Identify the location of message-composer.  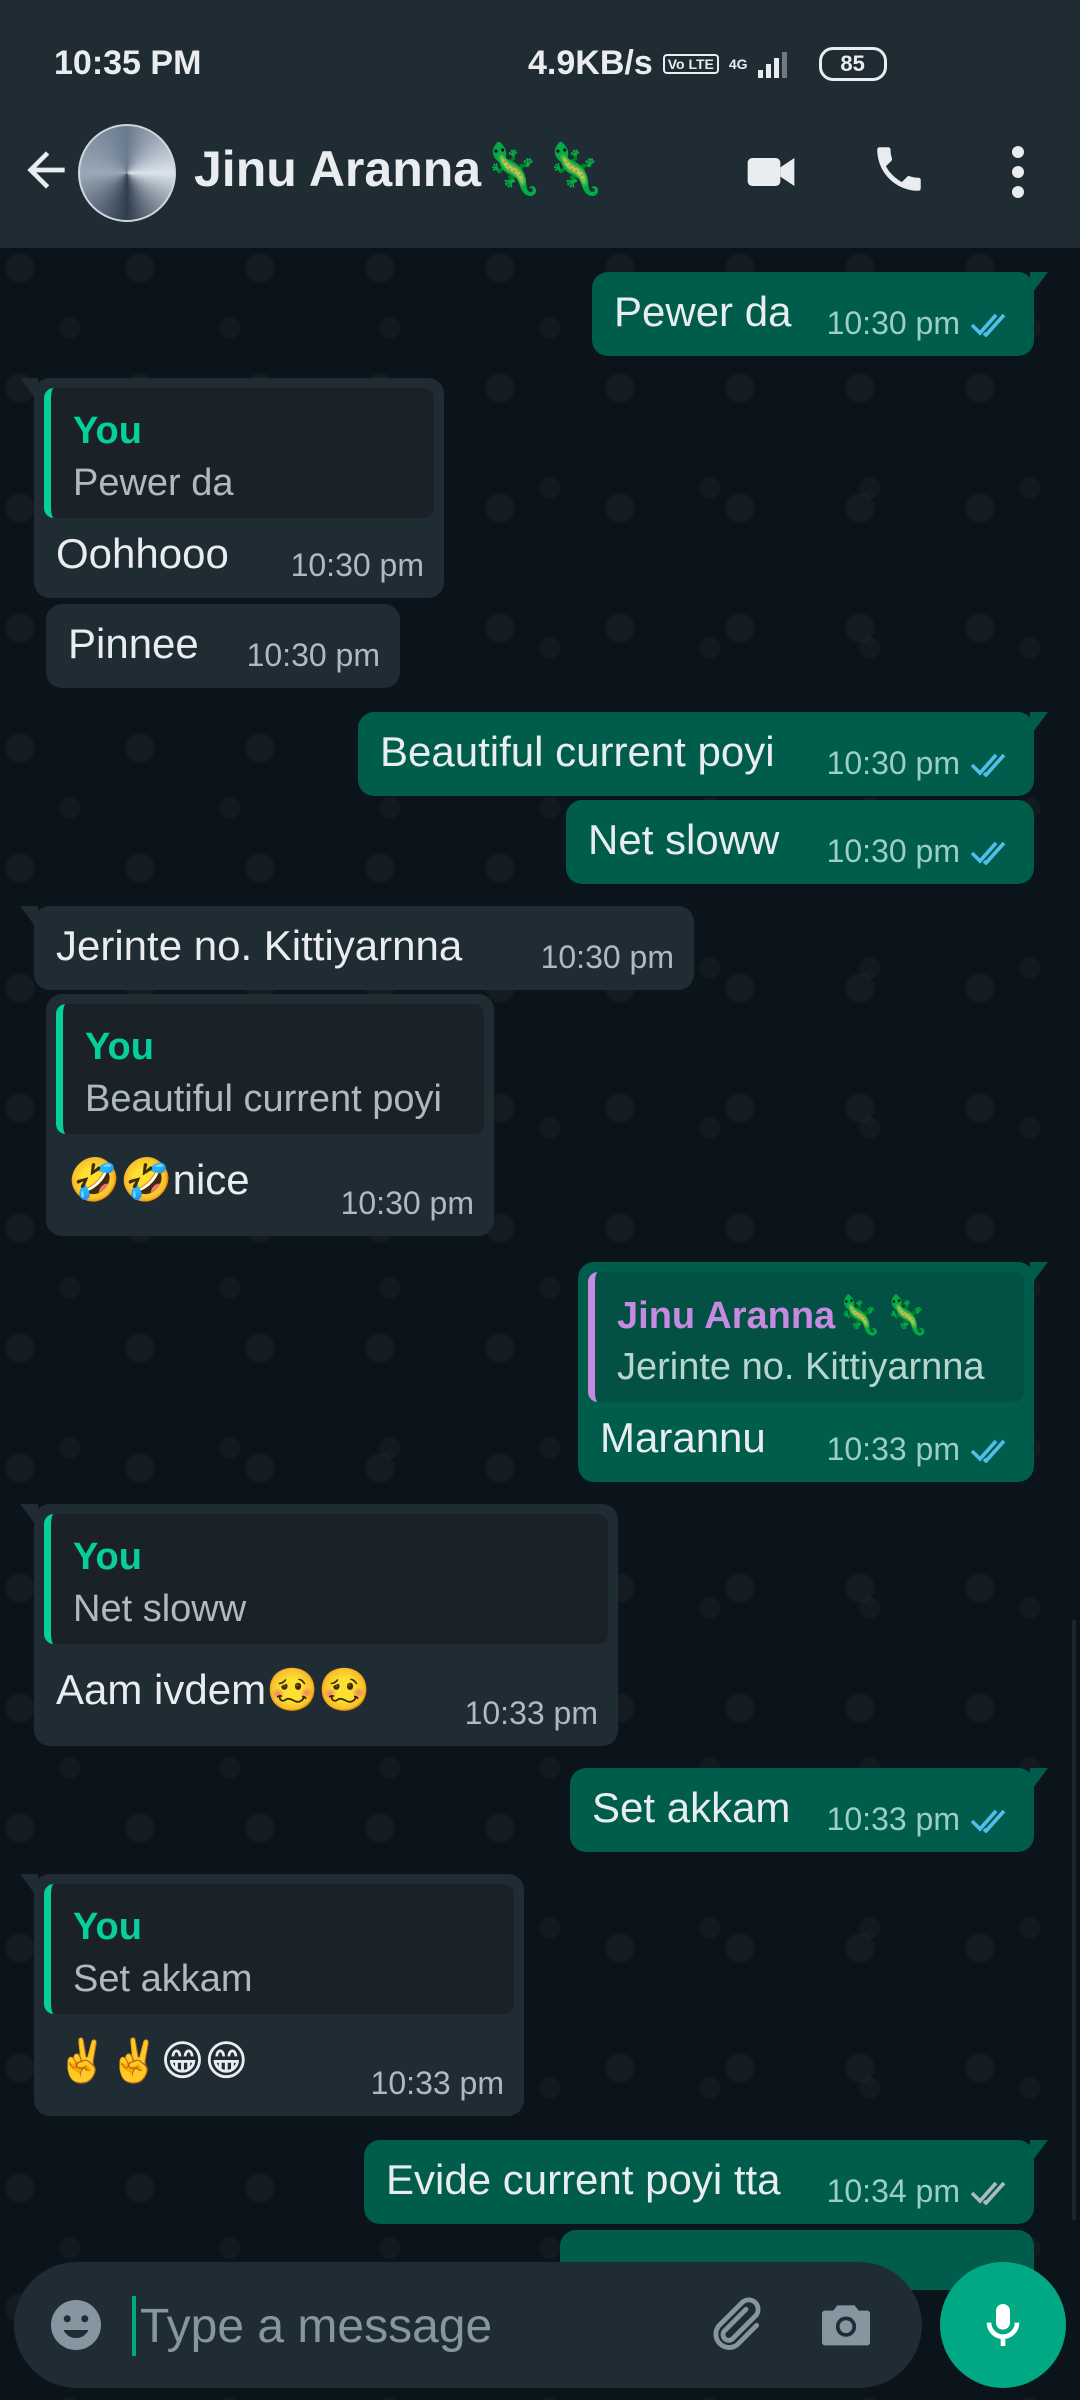
(468, 2325).